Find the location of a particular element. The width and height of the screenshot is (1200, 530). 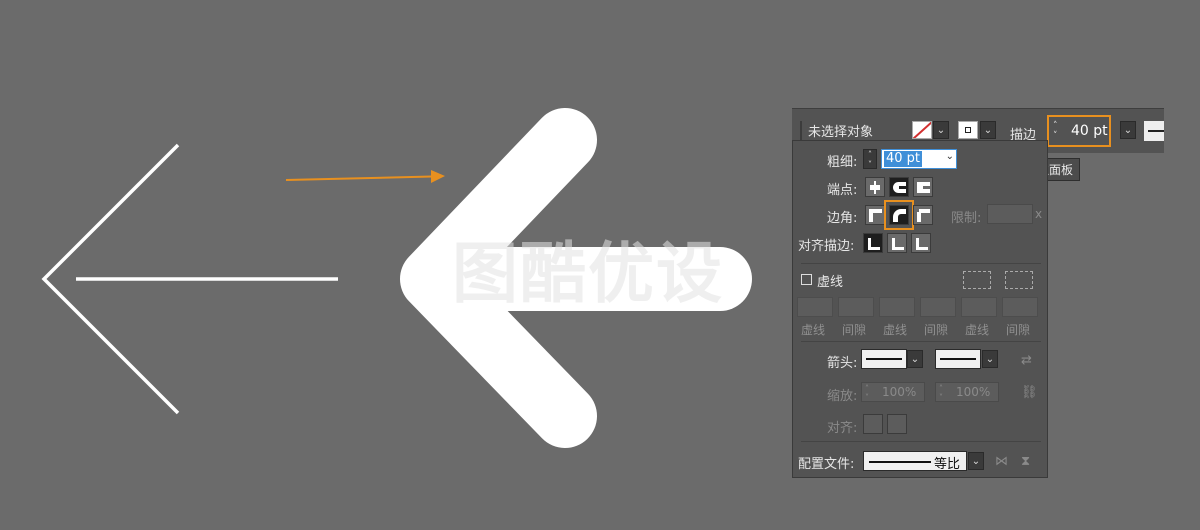

butt-cap-icon is located at coordinates (875, 187).